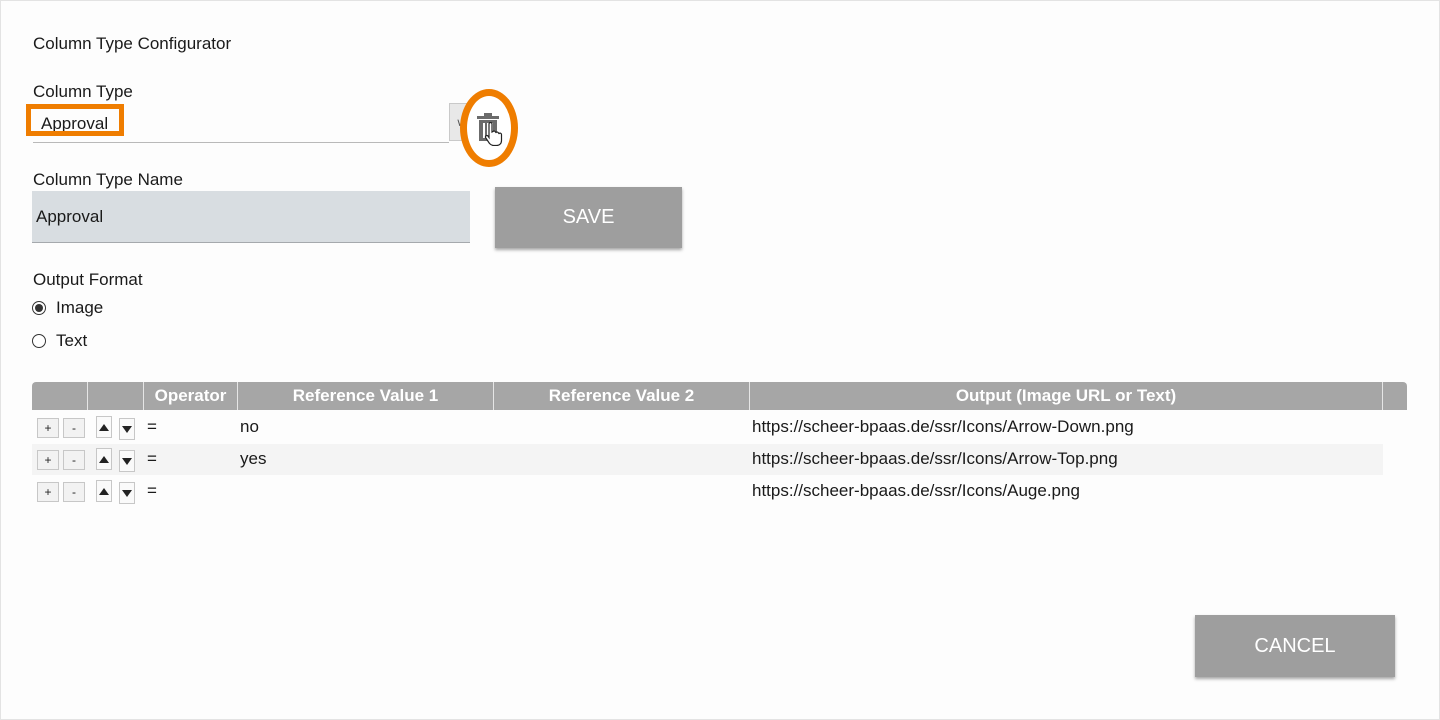 This screenshot has width=1440, height=720. Describe the element at coordinates (366, 396) in the screenshot. I see `header-cell-reference-value-1: Reference Value 1` at that location.